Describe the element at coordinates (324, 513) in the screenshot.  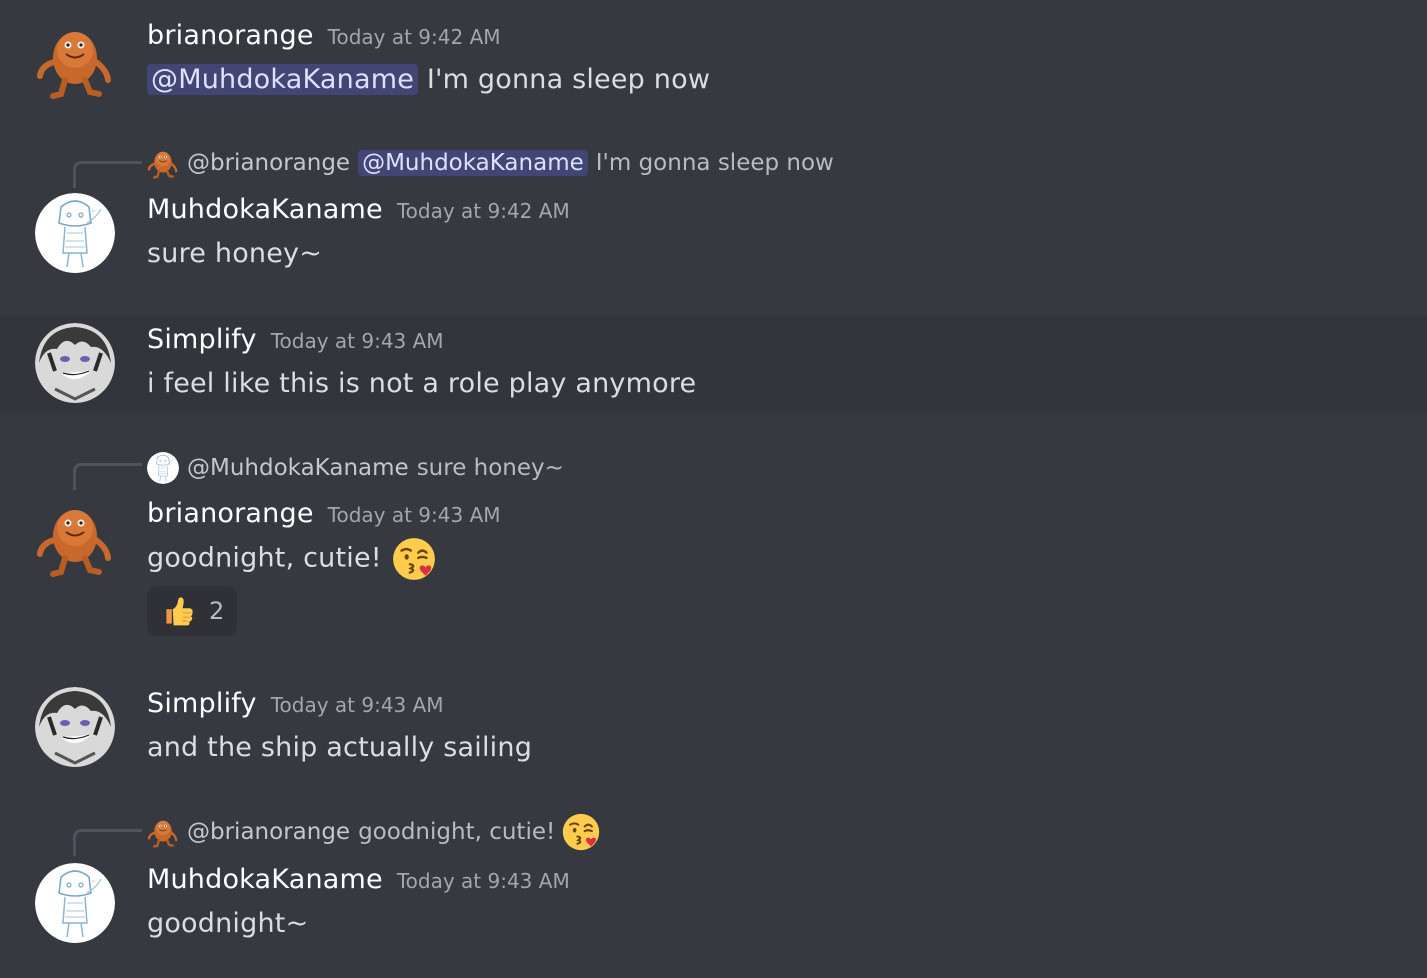
I see `message-header: brianorange Today at 9:43 AM` at that location.